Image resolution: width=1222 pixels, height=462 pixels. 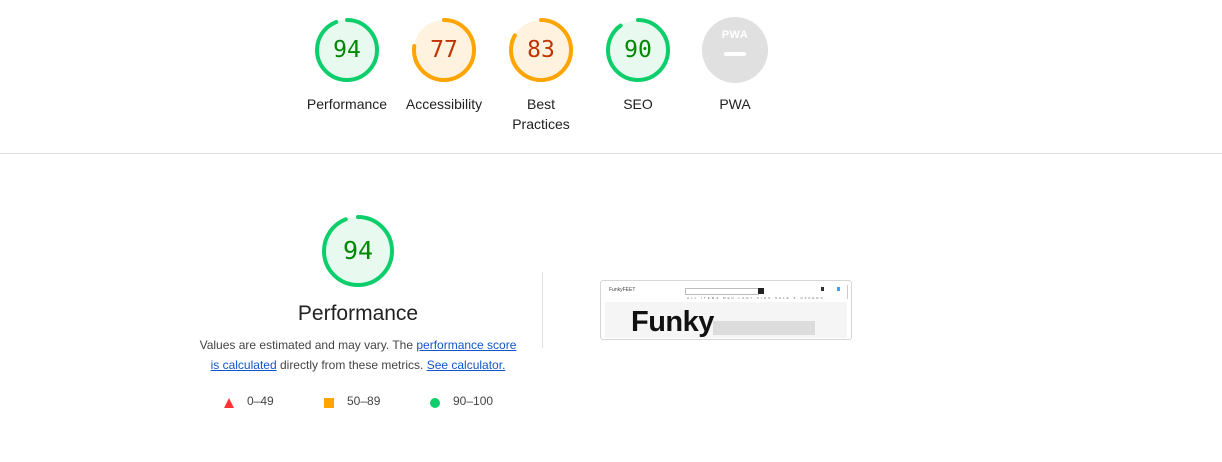 I want to click on gauge-ring: 77, so click(x=444, y=50).